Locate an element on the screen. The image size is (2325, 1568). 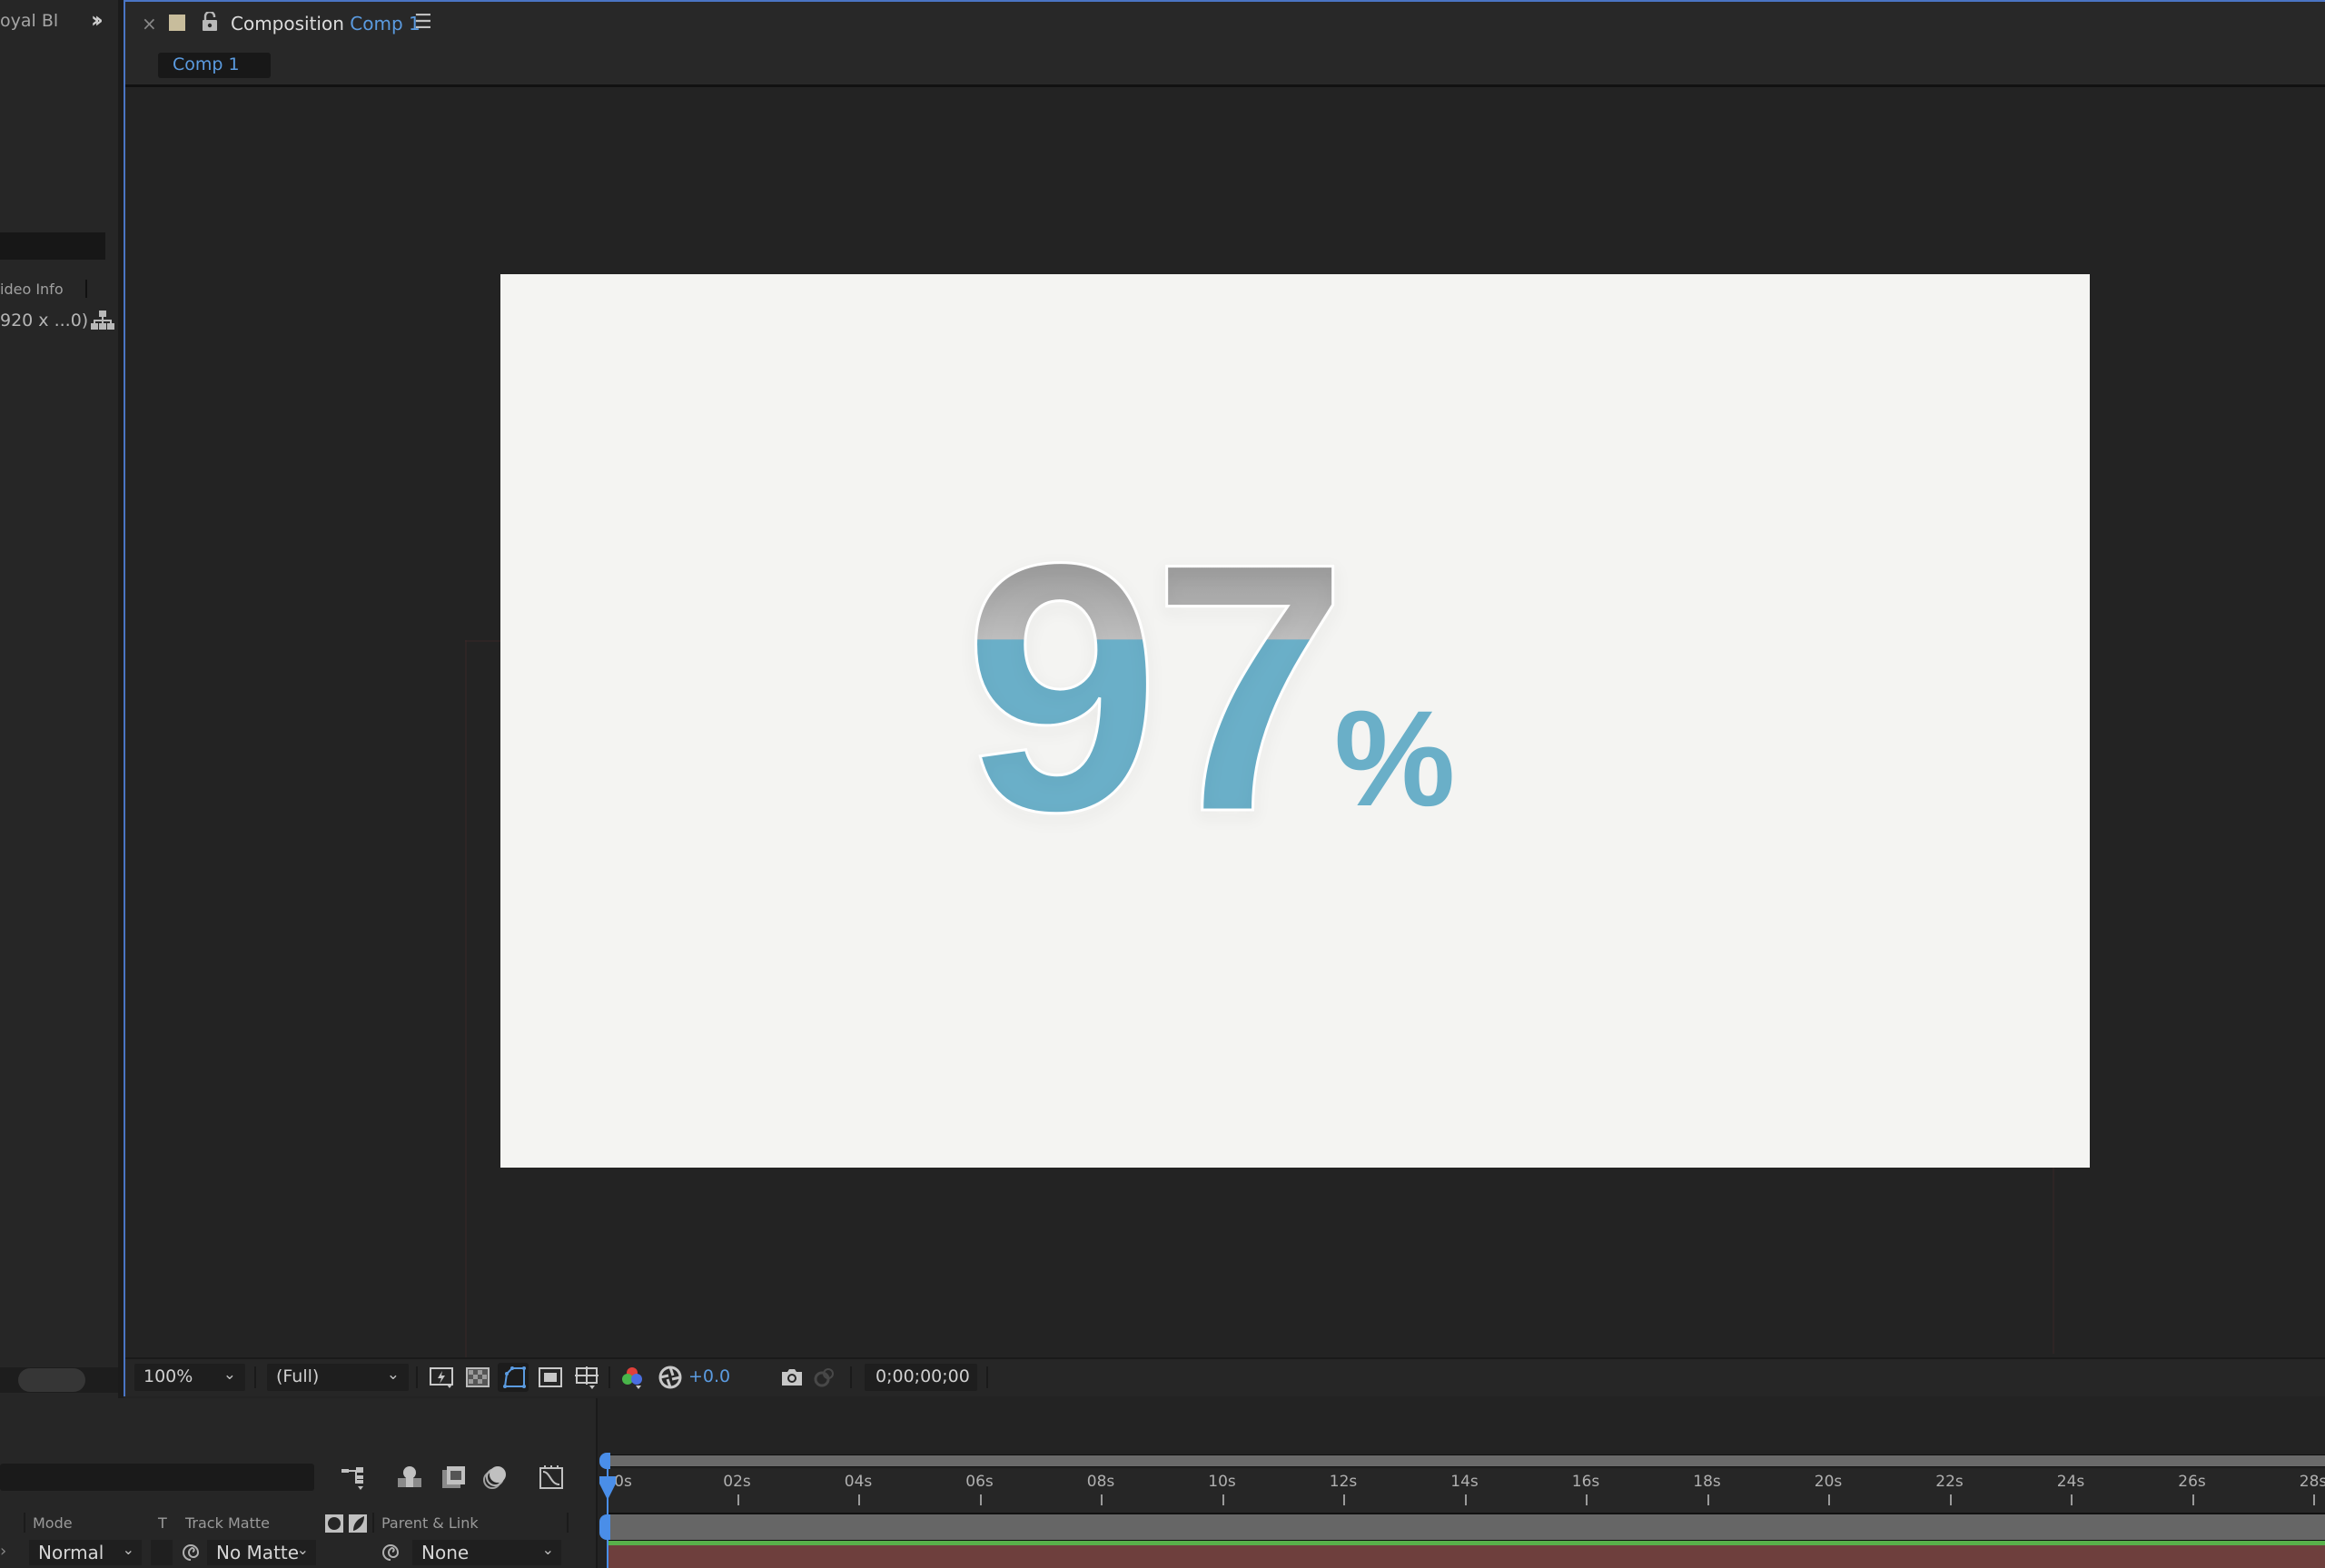
parent-pickwhip-icon is located at coordinates (390, 1552).